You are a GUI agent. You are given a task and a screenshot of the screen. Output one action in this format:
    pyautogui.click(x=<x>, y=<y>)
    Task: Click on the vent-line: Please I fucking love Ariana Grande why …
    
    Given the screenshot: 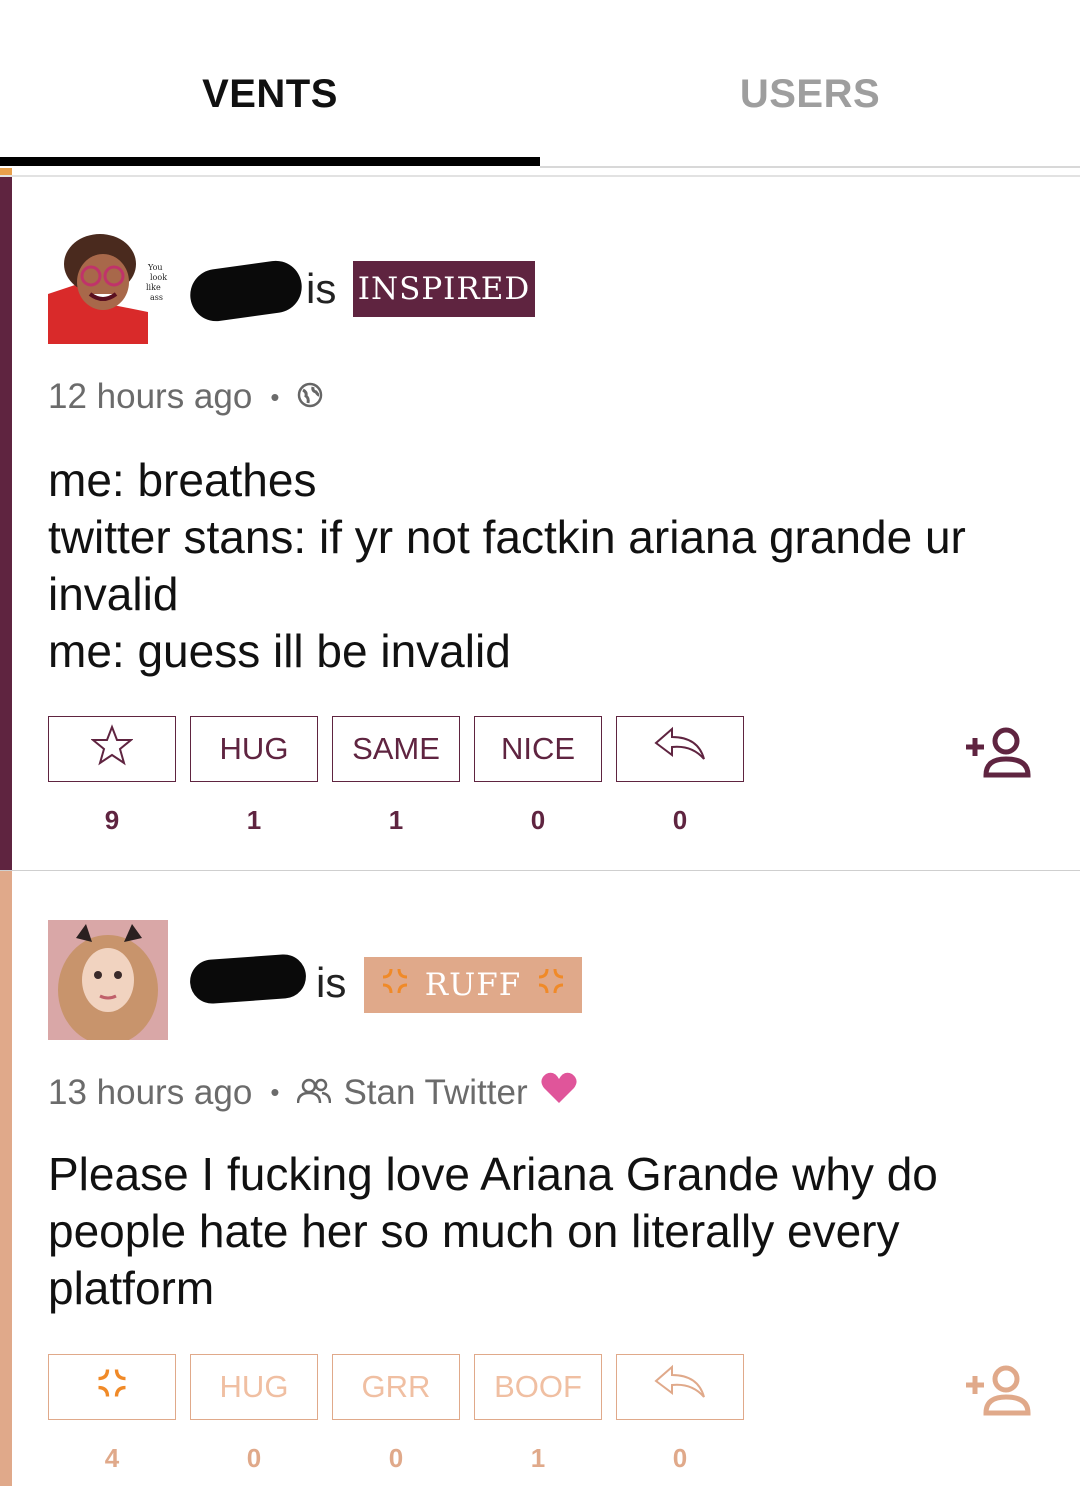 What is the action you would take?
    pyautogui.click(x=493, y=1174)
    